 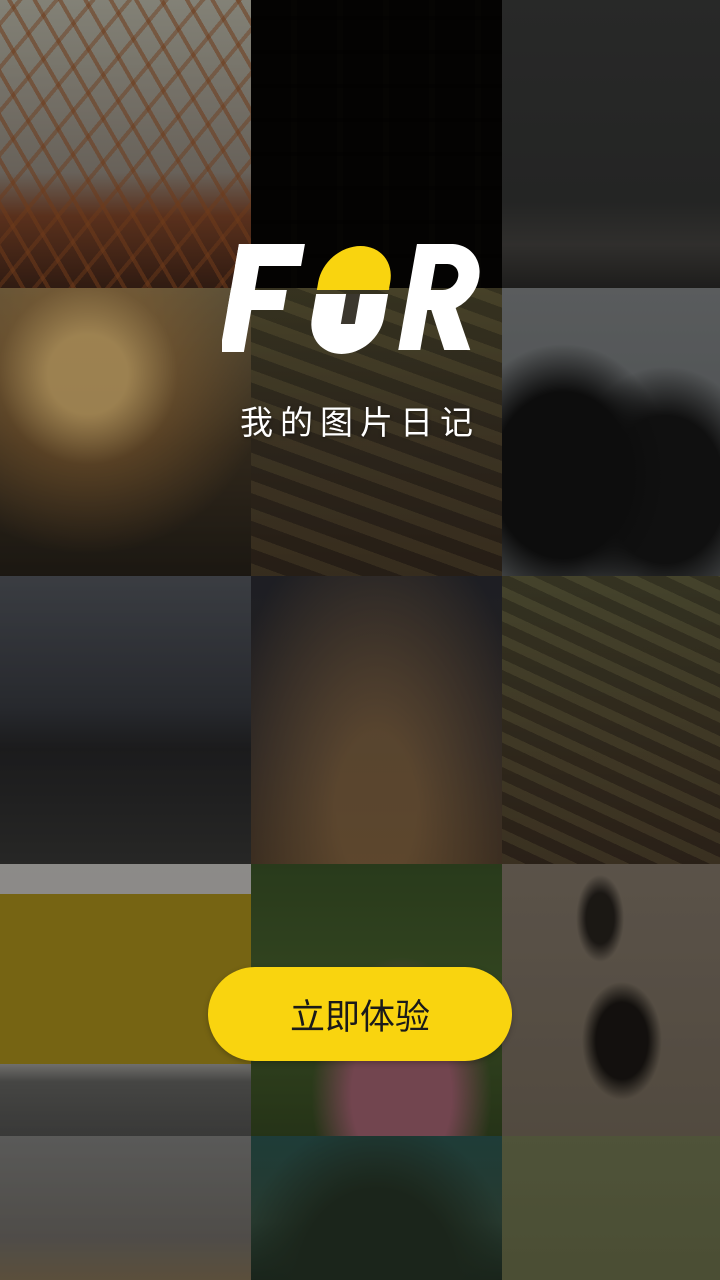 What do you see at coordinates (360, 1014) in the screenshot?
I see `start-button: 立即体验` at bounding box center [360, 1014].